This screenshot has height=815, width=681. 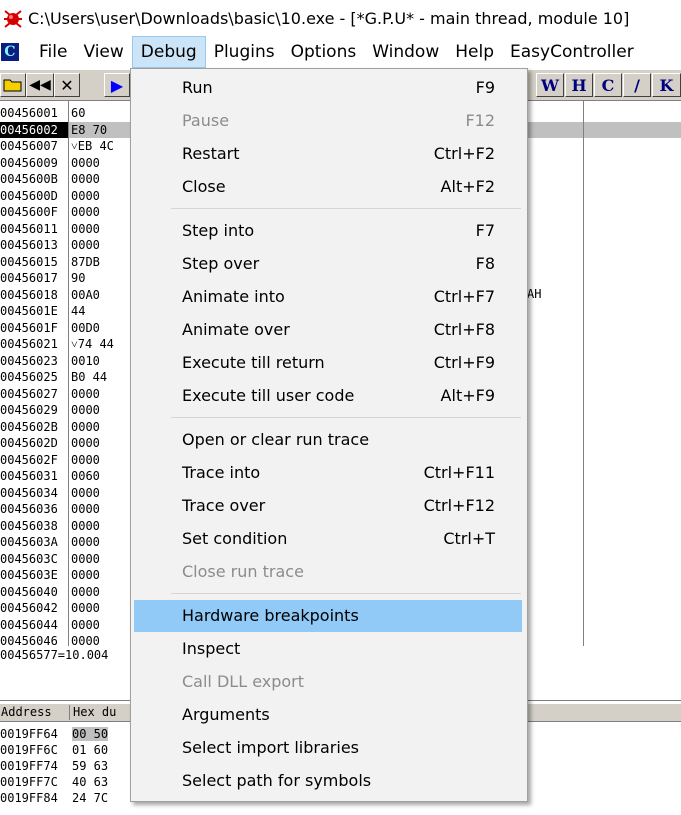 What do you see at coordinates (29, 195) in the screenshot?
I see `address-cell: 0045600D` at bounding box center [29, 195].